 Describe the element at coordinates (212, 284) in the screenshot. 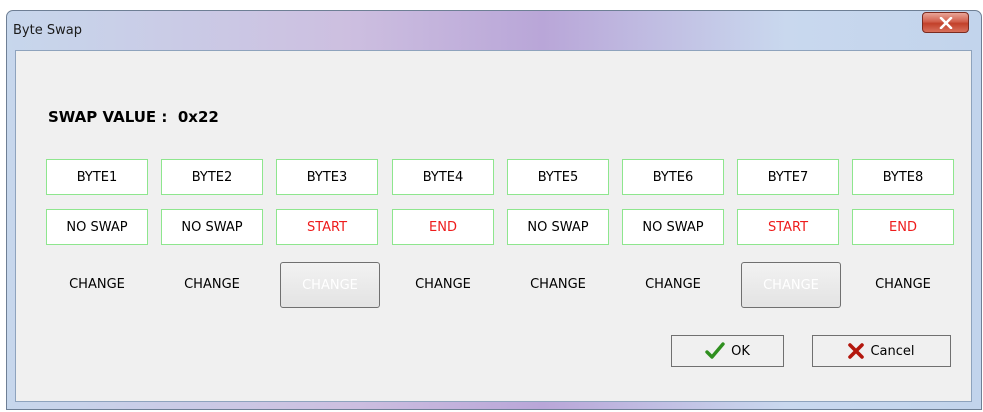

I see `change-button-byte2: CHANGE` at that location.